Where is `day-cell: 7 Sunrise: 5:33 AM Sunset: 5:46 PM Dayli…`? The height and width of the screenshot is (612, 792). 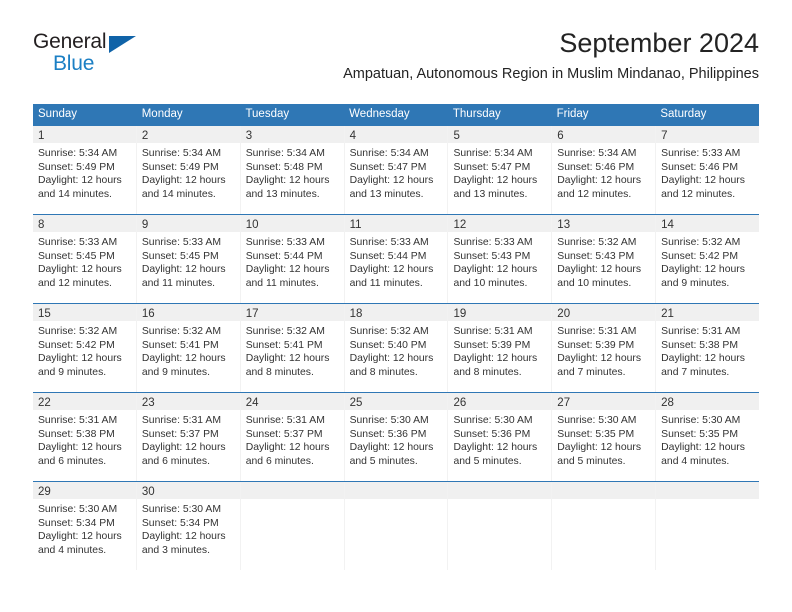 day-cell: 7 Sunrise: 5:33 AM Sunset: 5:46 PM Dayli… is located at coordinates (708, 170).